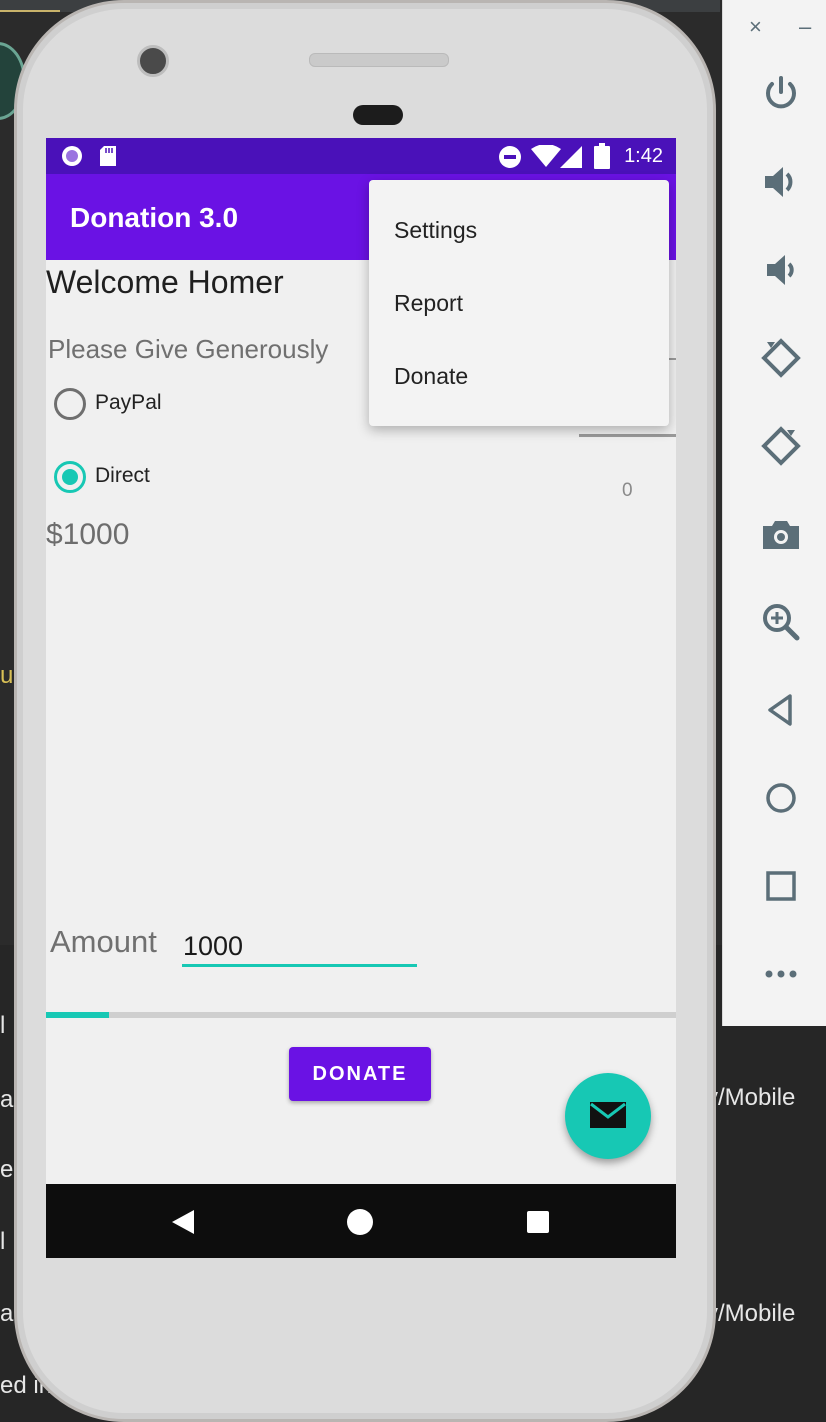 The image size is (826, 1422). I want to click on volume-down-icon, so click(781, 270).